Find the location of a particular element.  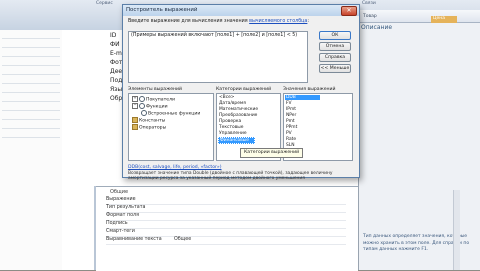

category-item-selected: Финансовые is located at coordinates (236, 140).